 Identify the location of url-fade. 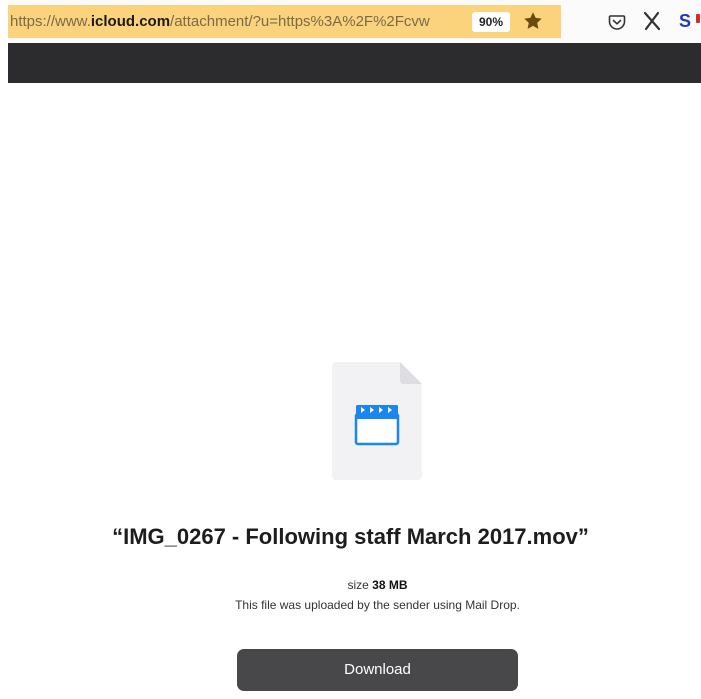
(454, 21).